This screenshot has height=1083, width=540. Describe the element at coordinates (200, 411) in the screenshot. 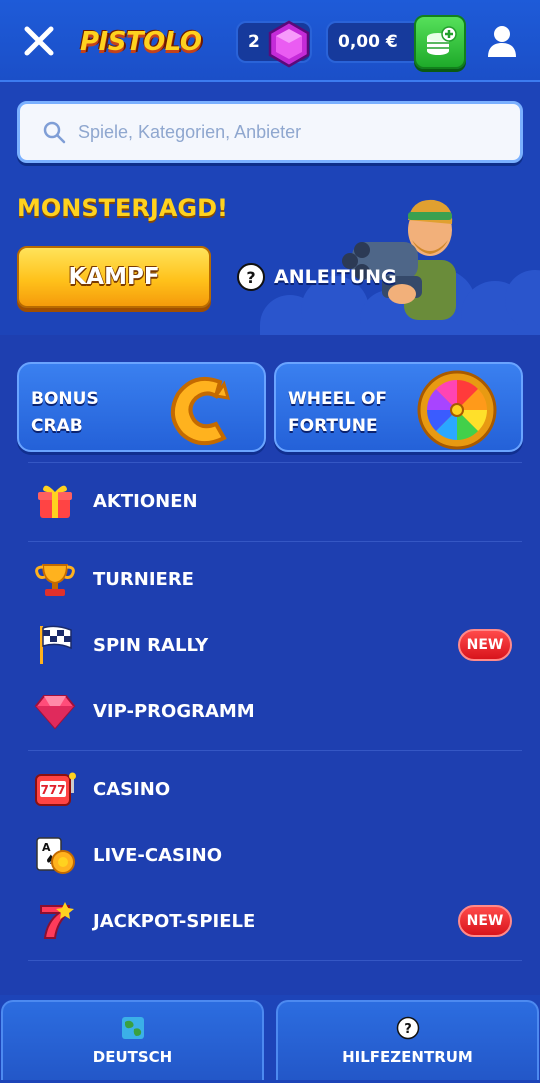

I see `bonus-crab-icon` at that location.